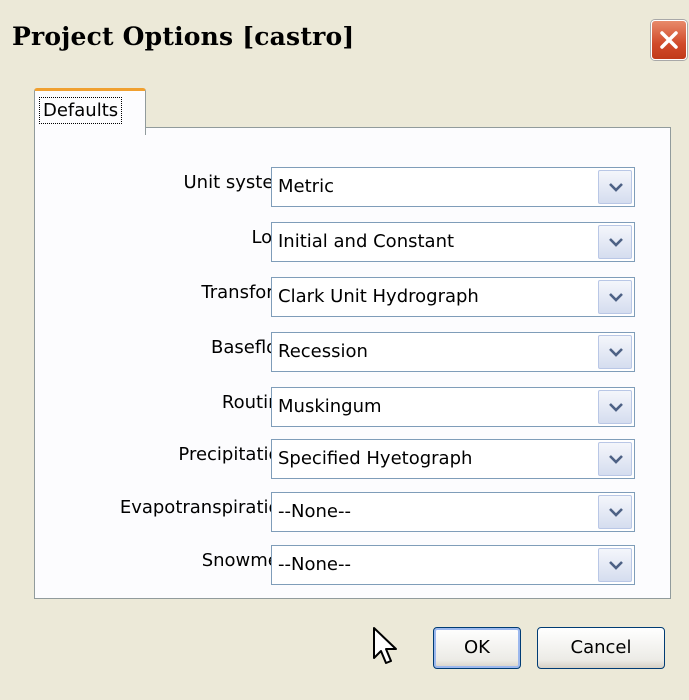  I want to click on field-row-snowmelt: Snowmelt: --None--, so click(353, 565).